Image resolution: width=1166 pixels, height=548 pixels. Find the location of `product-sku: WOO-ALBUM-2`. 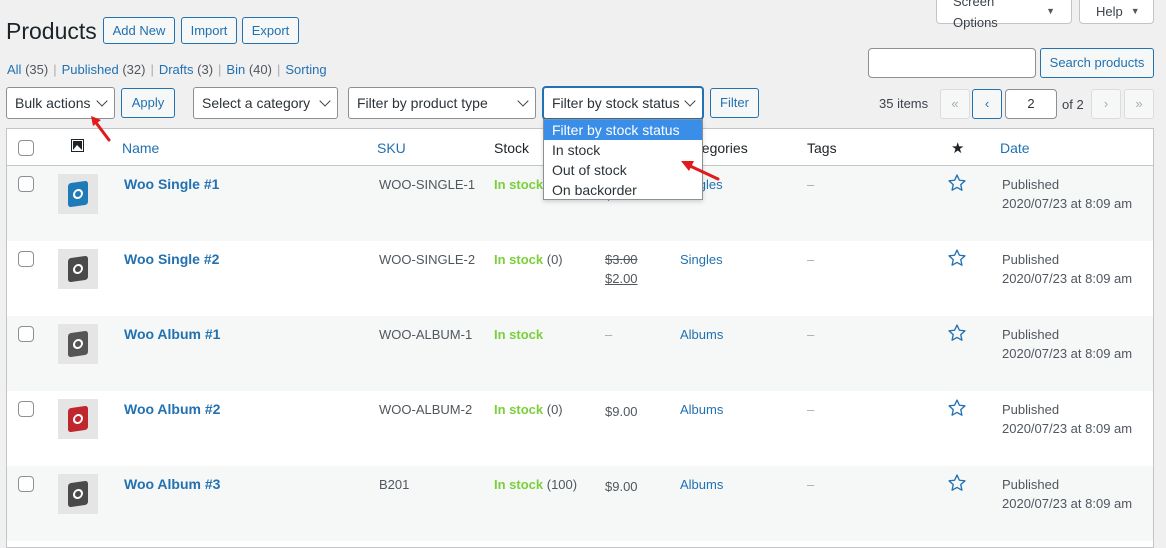

product-sku: WOO-ALBUM-2 is located at coordinates (426, 409).